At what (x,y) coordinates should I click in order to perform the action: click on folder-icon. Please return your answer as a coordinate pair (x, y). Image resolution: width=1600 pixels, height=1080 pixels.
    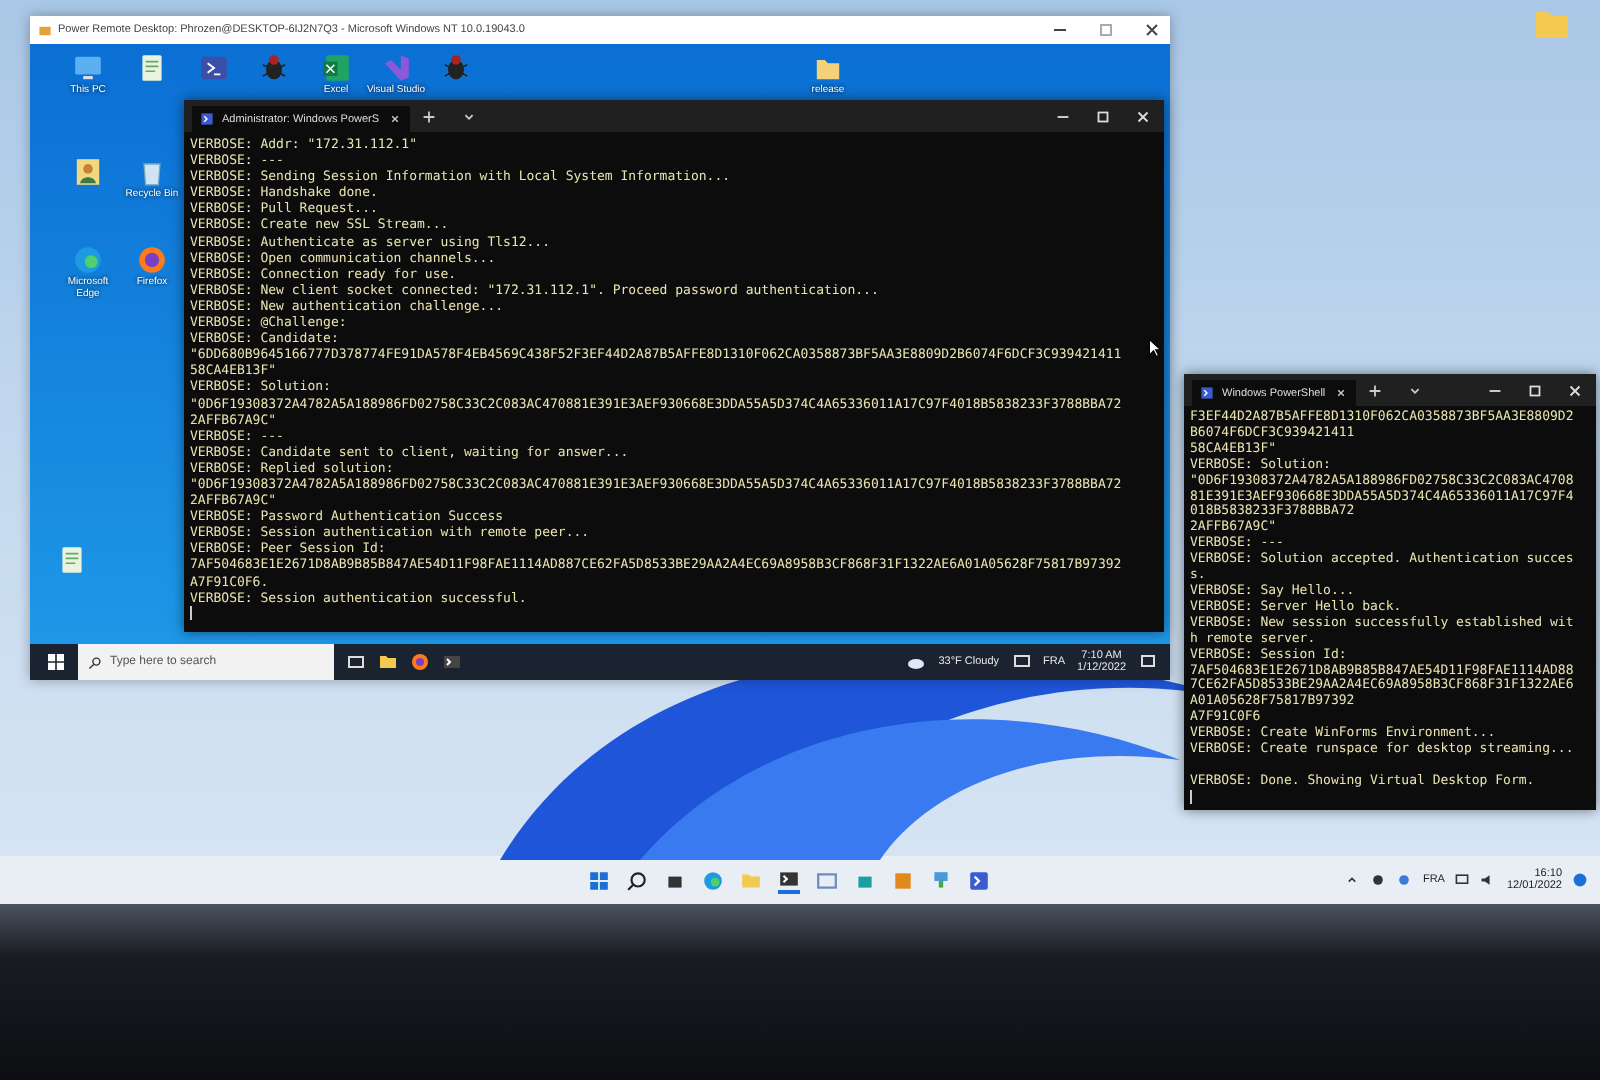
    Looking at the image, I should click on (388, 662).